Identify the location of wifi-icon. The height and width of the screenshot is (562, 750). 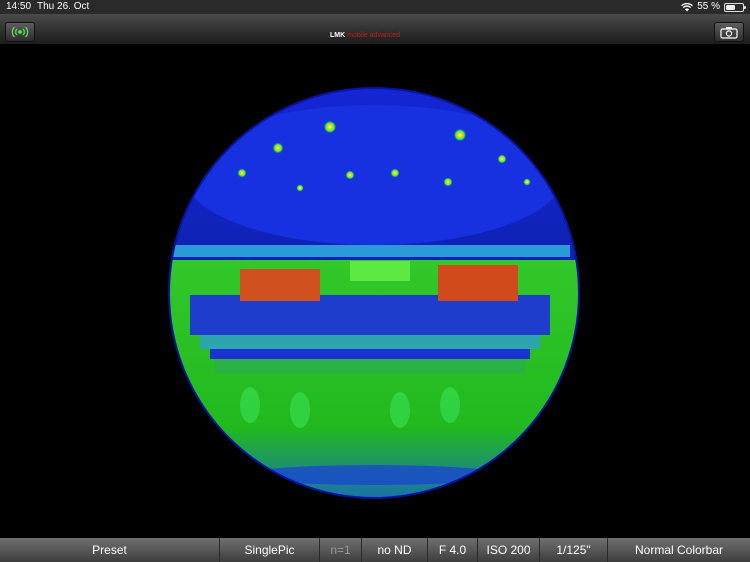
(687, 6).